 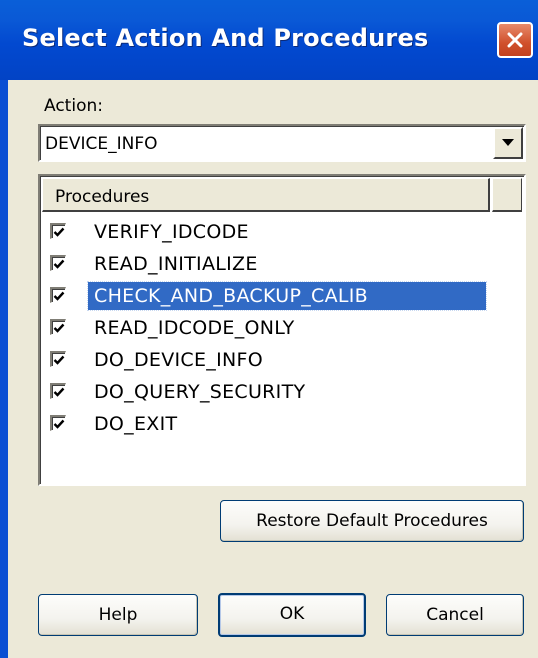 I want to click on title-bar: Select Action And Procedures, so click(x=269, y=40).